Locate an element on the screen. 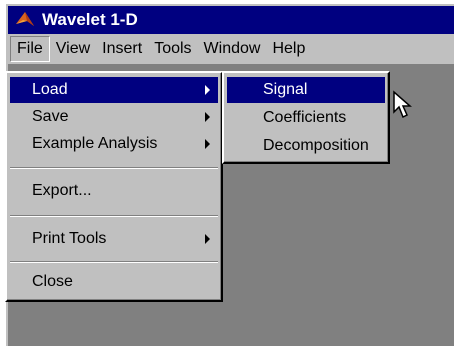 This screenshot has width=454, height=346. menu-item-label: Signal is located at coordinates (285, 89).